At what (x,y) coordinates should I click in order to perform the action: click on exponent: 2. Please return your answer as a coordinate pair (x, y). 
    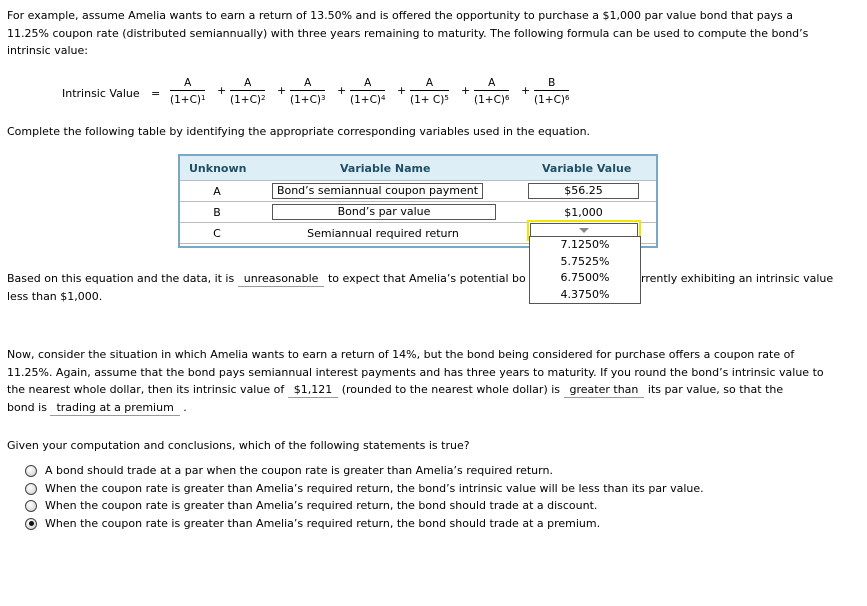
    Looking at the image, I should click on (263, 98).